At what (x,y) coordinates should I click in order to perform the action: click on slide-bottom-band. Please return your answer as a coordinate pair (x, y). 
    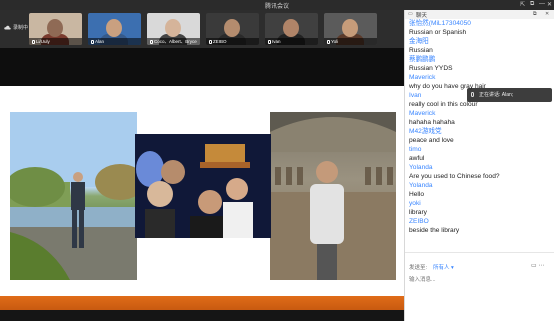
    Looking at the image, I should click on (202, 303).